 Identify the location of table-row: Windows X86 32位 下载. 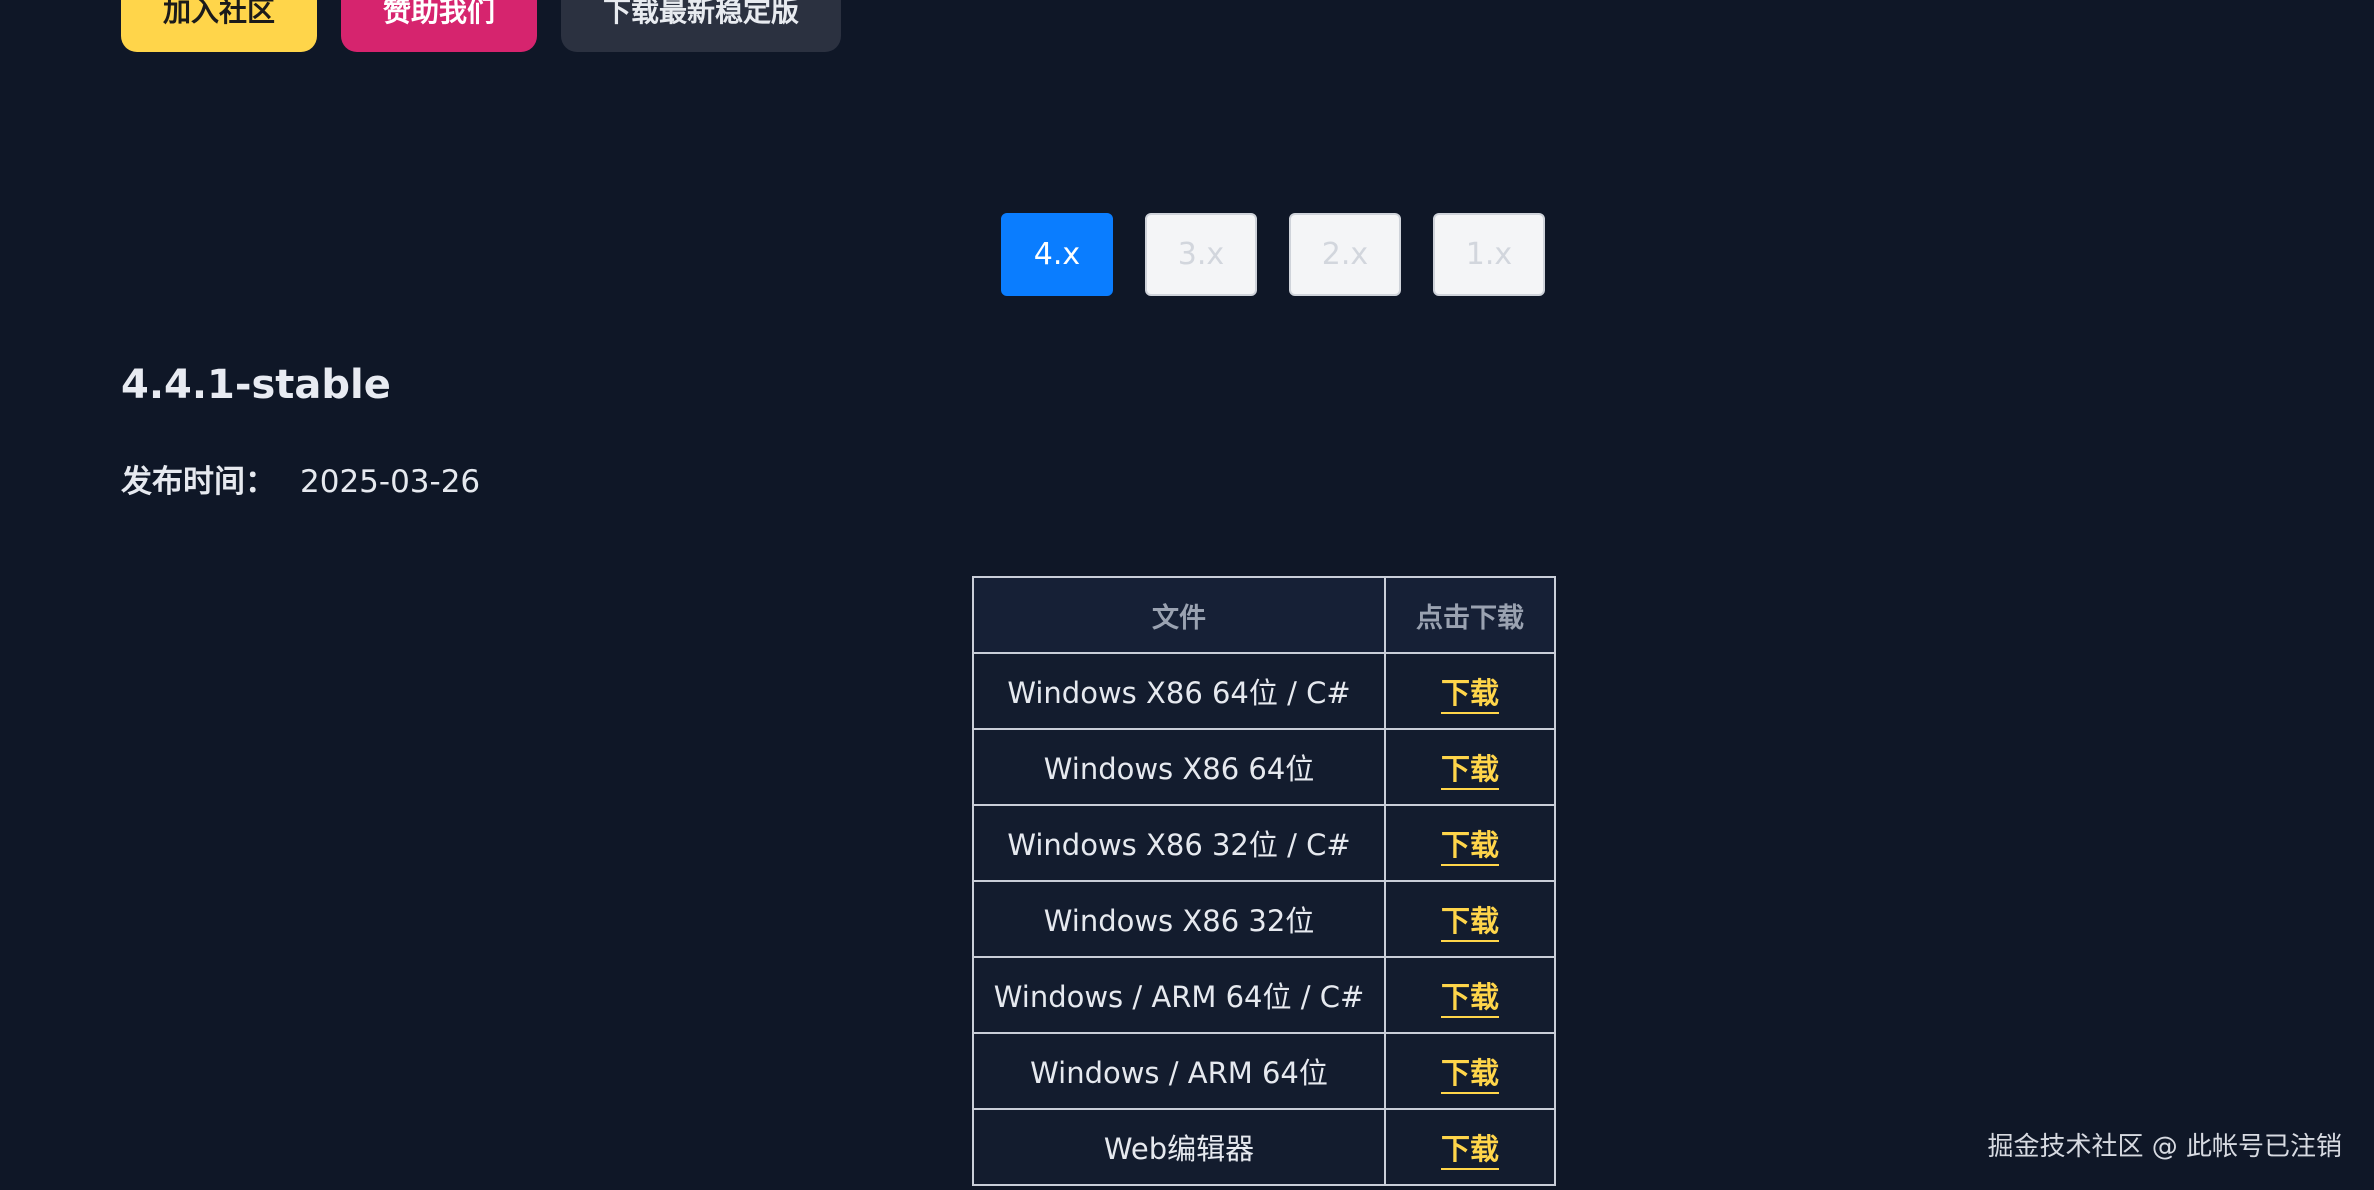
(1264, 919).